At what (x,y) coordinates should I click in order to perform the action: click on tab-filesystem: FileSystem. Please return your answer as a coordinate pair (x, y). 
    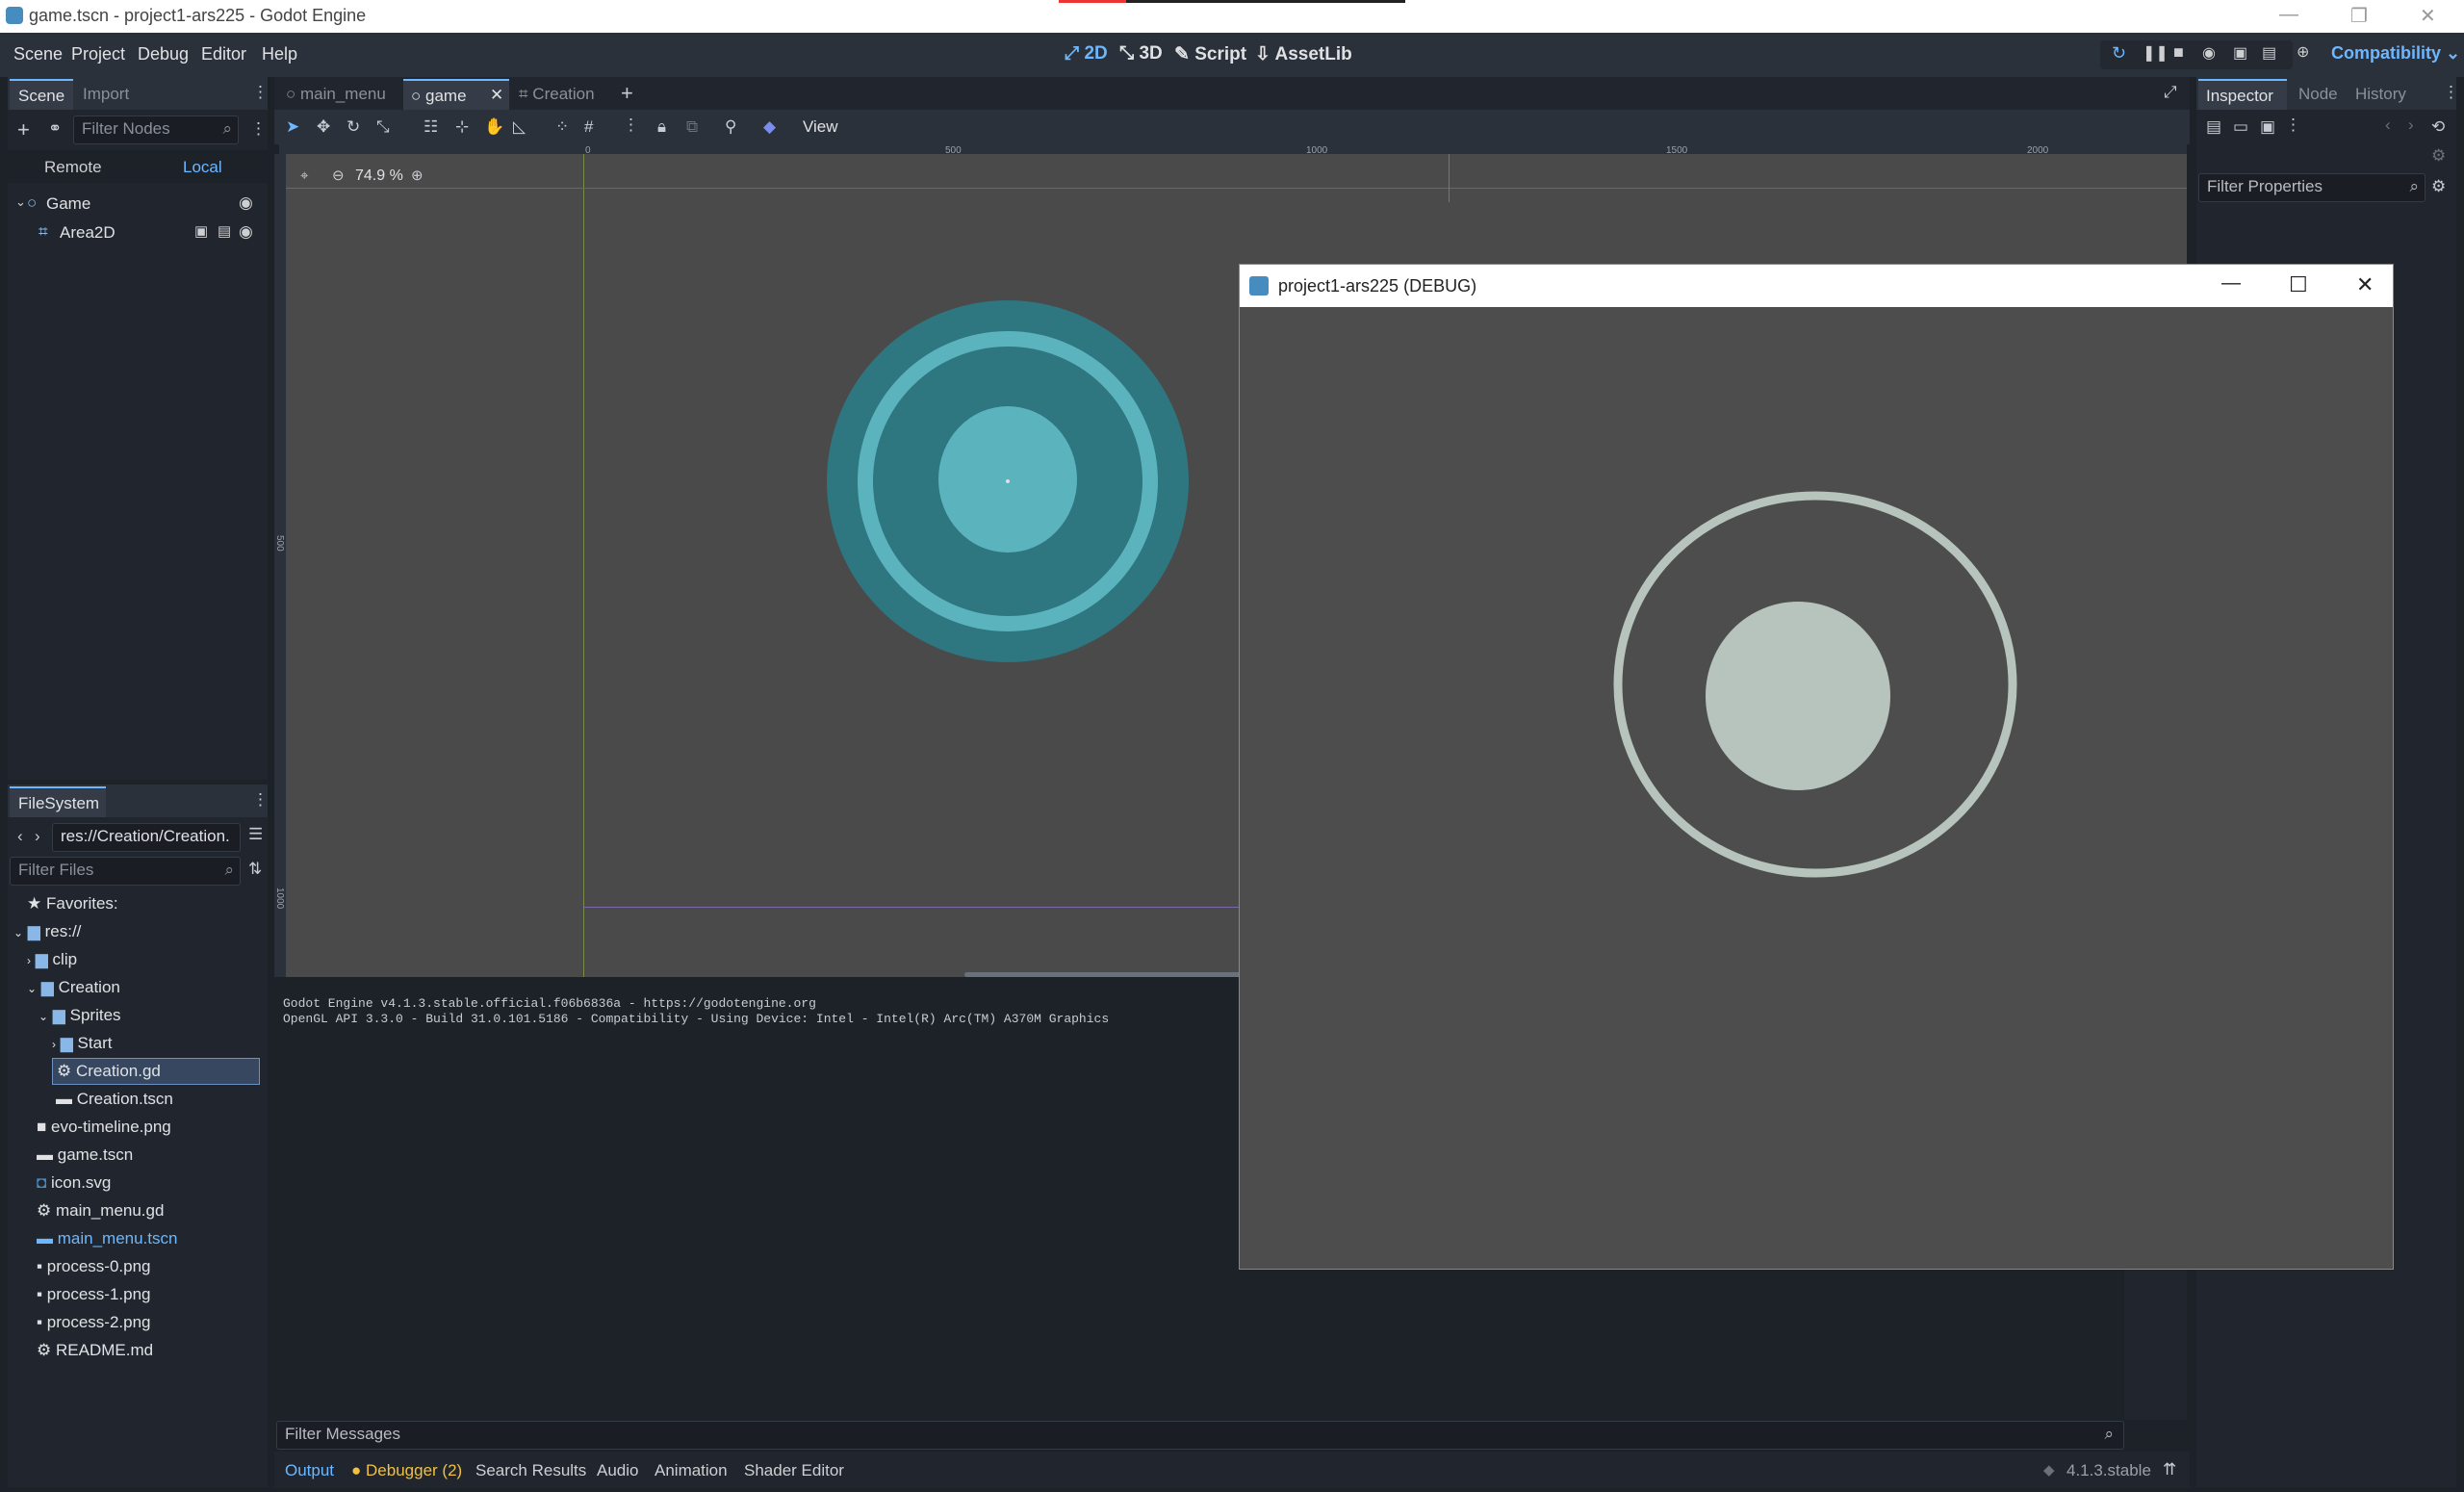
    Looking at the image, I should click on (58, 801).